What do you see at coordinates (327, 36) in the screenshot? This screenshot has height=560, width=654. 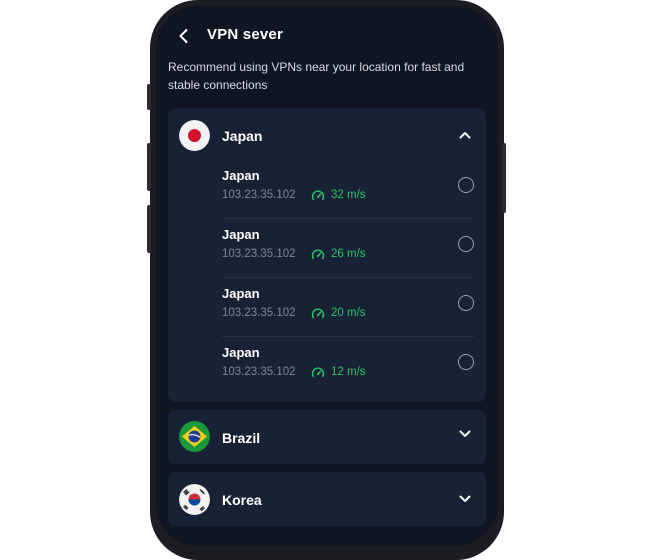 I see `header: VPN sever` at bounding box center [327, 36].